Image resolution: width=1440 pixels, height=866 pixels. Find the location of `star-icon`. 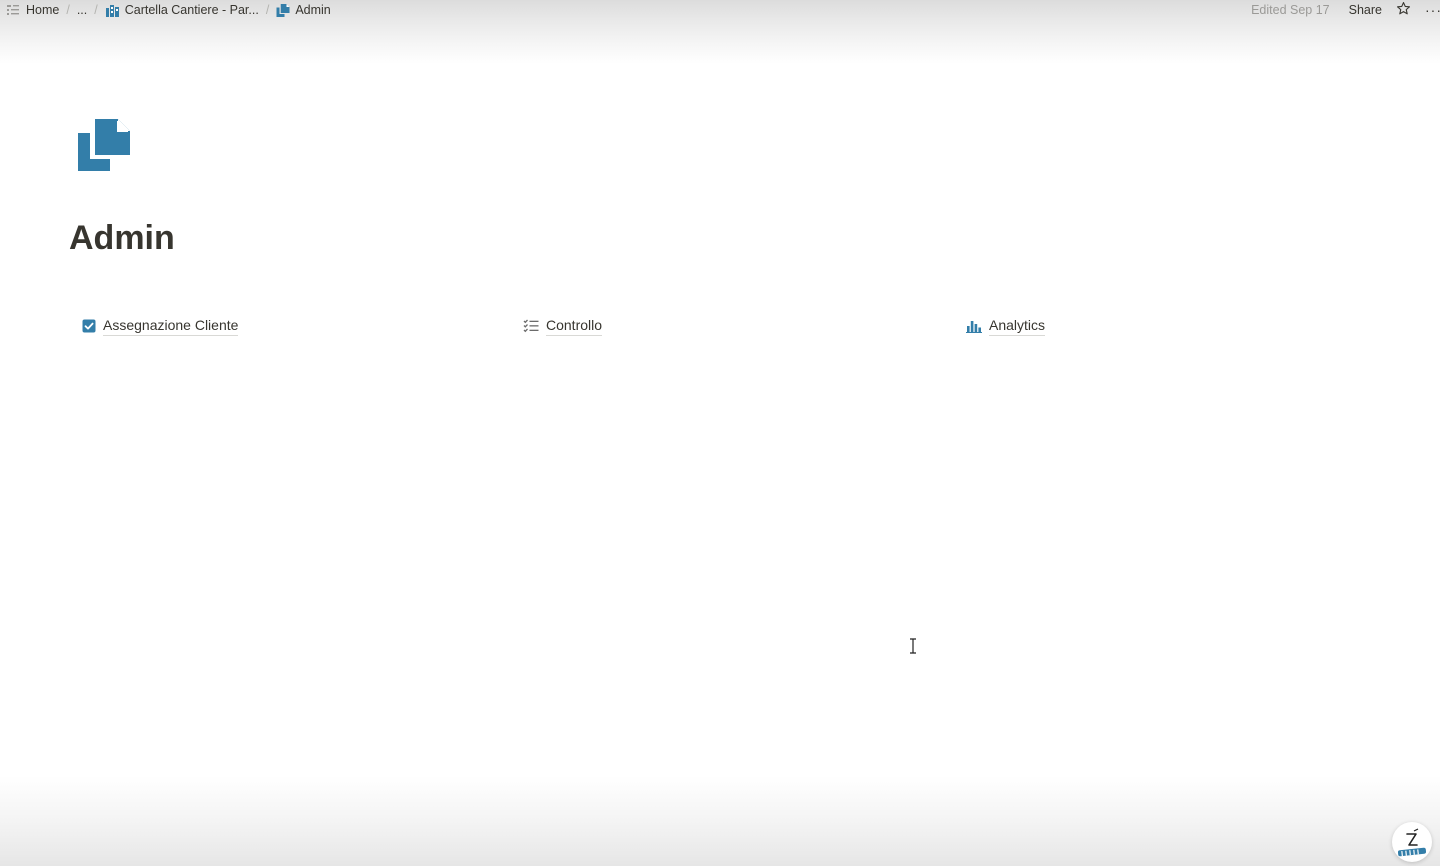

star-icon is located at coordinates (1403, 10).